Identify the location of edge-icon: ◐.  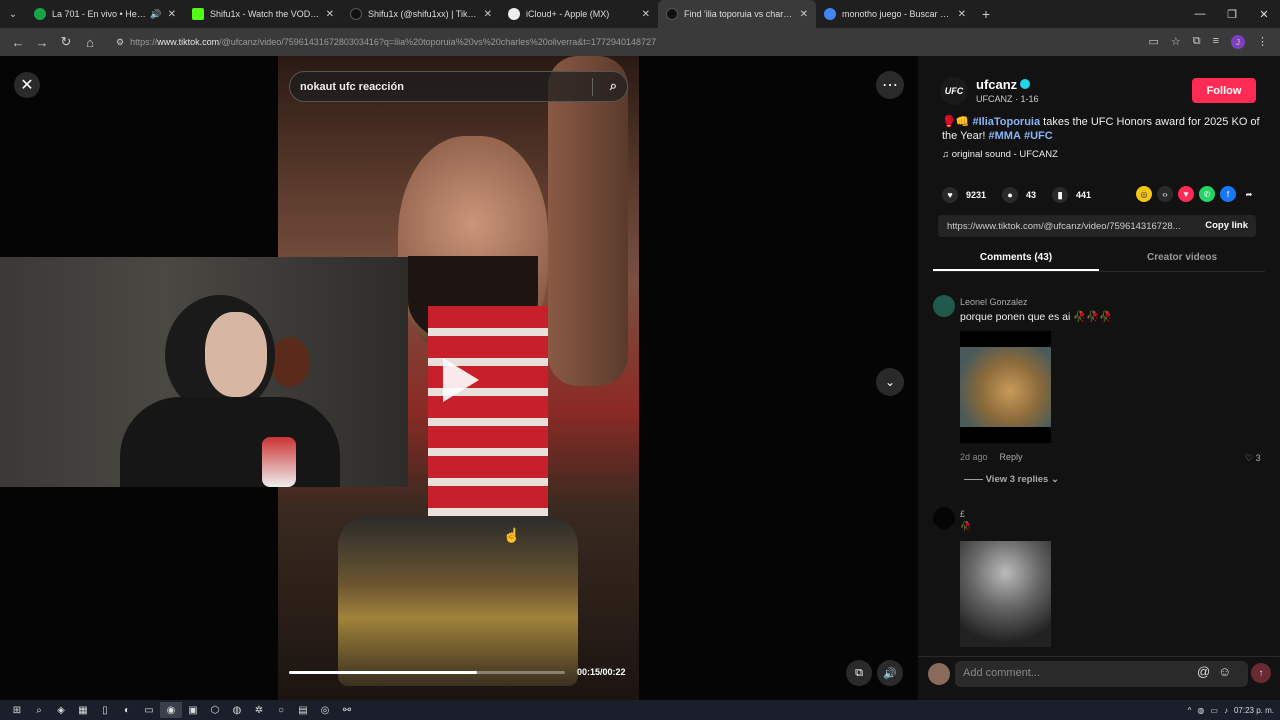
(127, 710).